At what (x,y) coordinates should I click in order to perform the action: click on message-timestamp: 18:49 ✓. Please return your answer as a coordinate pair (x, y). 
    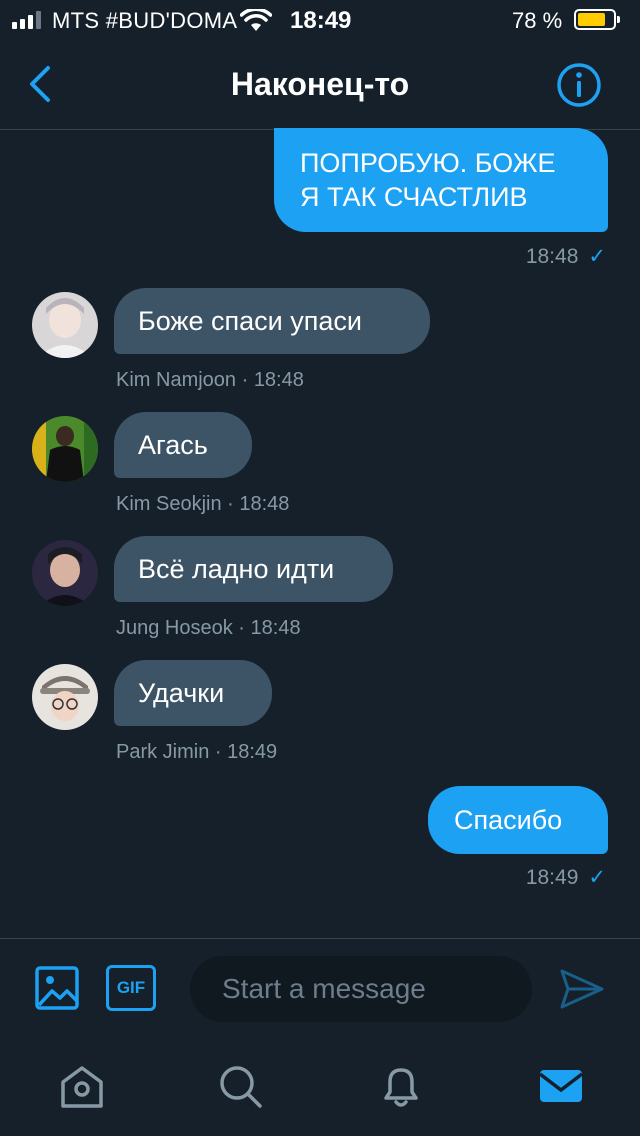
    Looking at the image, I should click on (565, 877).